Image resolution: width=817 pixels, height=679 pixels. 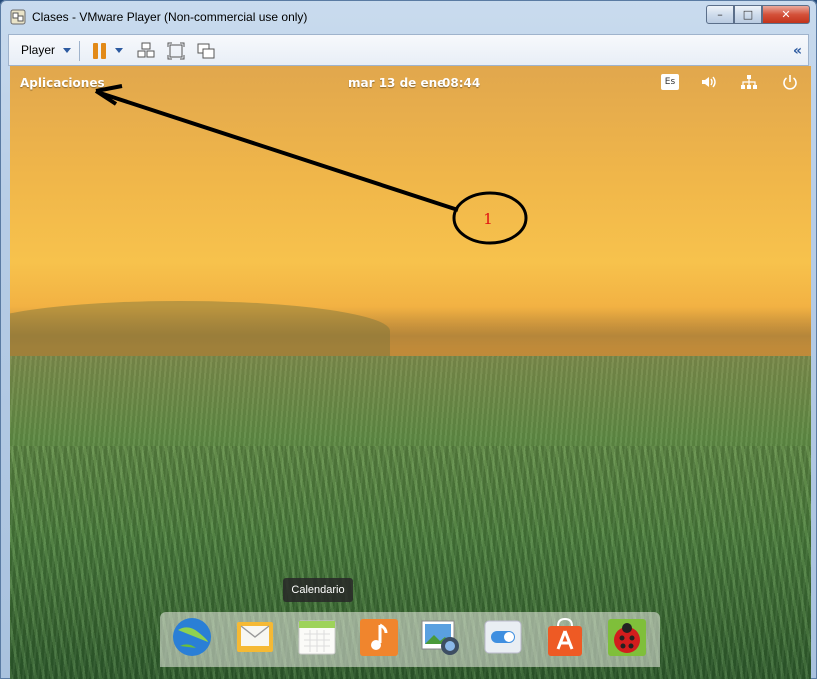 I want to click on unity-mode-icon, so click(x=206, y=51).